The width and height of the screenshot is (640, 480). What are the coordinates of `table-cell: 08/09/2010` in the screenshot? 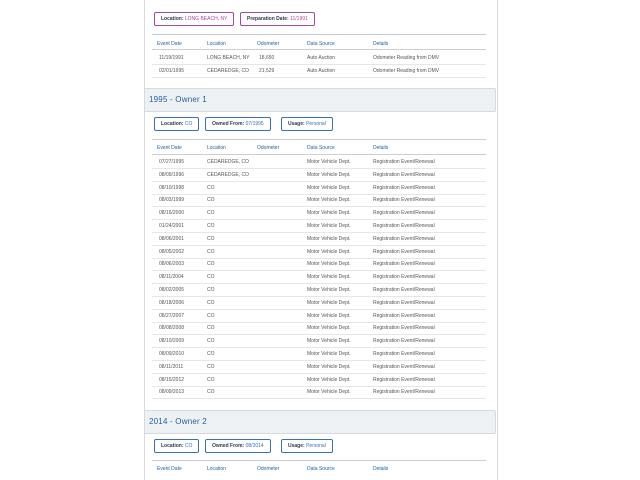 It's located at (172, 354).